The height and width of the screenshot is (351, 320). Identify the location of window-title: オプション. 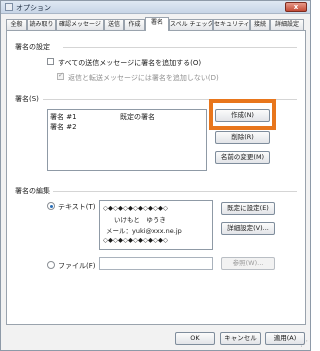
(33, 8).